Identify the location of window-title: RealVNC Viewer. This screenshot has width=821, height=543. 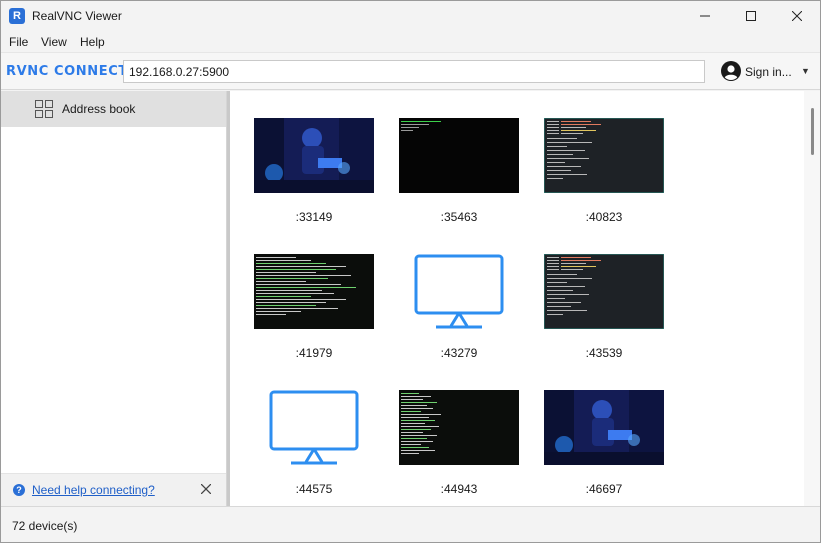
(77, 16).